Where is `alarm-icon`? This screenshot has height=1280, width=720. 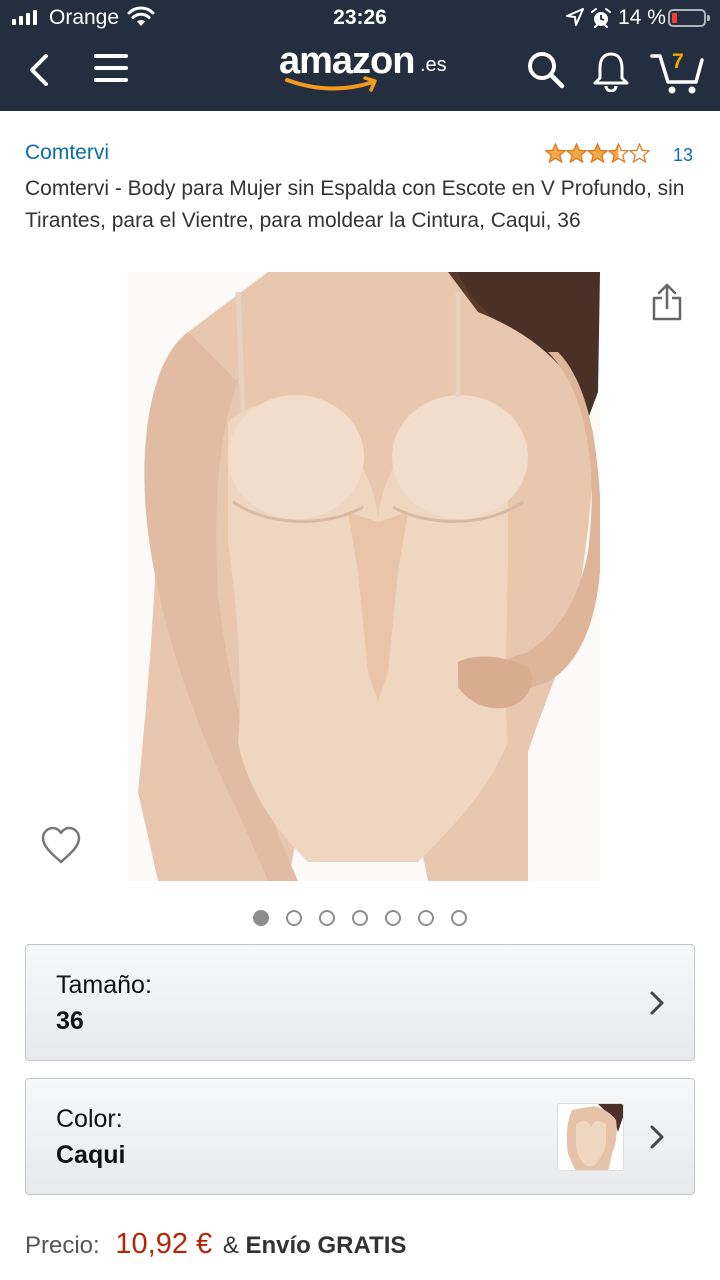 alarm-icon is located at coordinates (601, 18).